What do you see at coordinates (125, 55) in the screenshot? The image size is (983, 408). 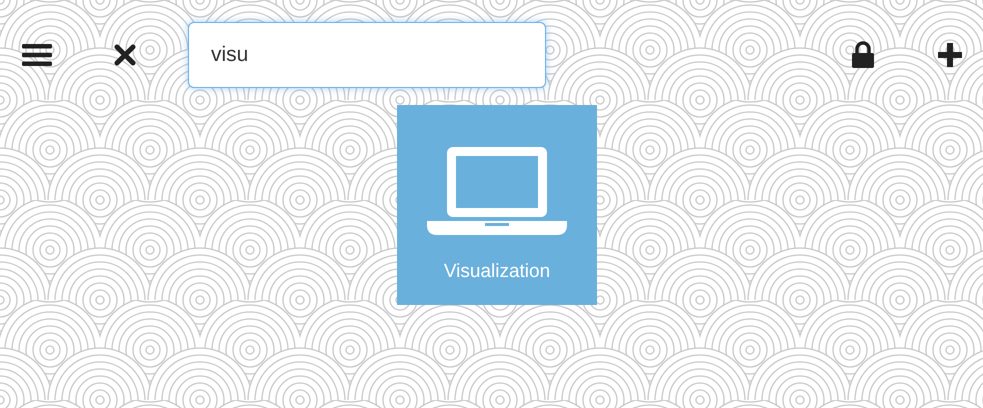 I see `close-icon` at bounding box center [125, 55].